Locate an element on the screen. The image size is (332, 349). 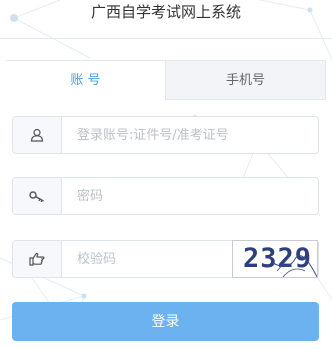
account-field is located at coordinates (165, 135).